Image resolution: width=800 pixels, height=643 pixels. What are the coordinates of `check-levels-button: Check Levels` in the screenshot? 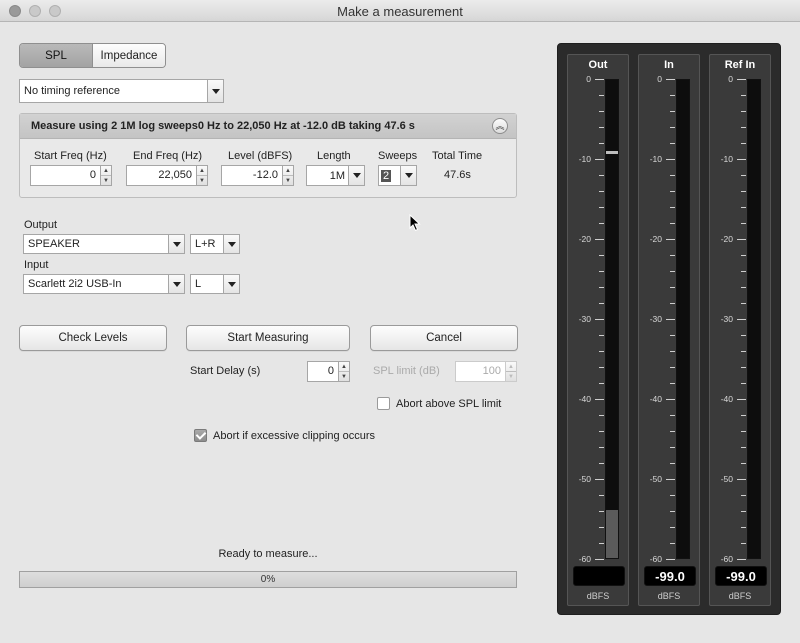 It's located at (93, 338).